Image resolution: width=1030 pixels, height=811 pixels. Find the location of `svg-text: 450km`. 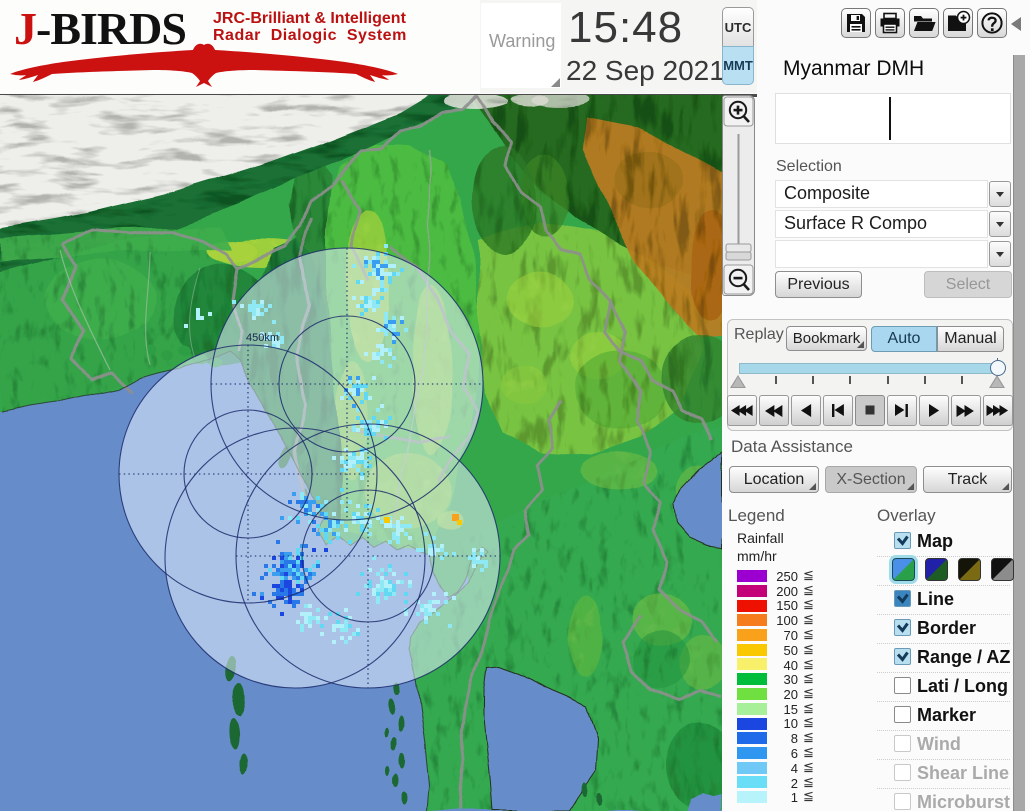

svg-text: 450km is located at coordinates (262, 338).